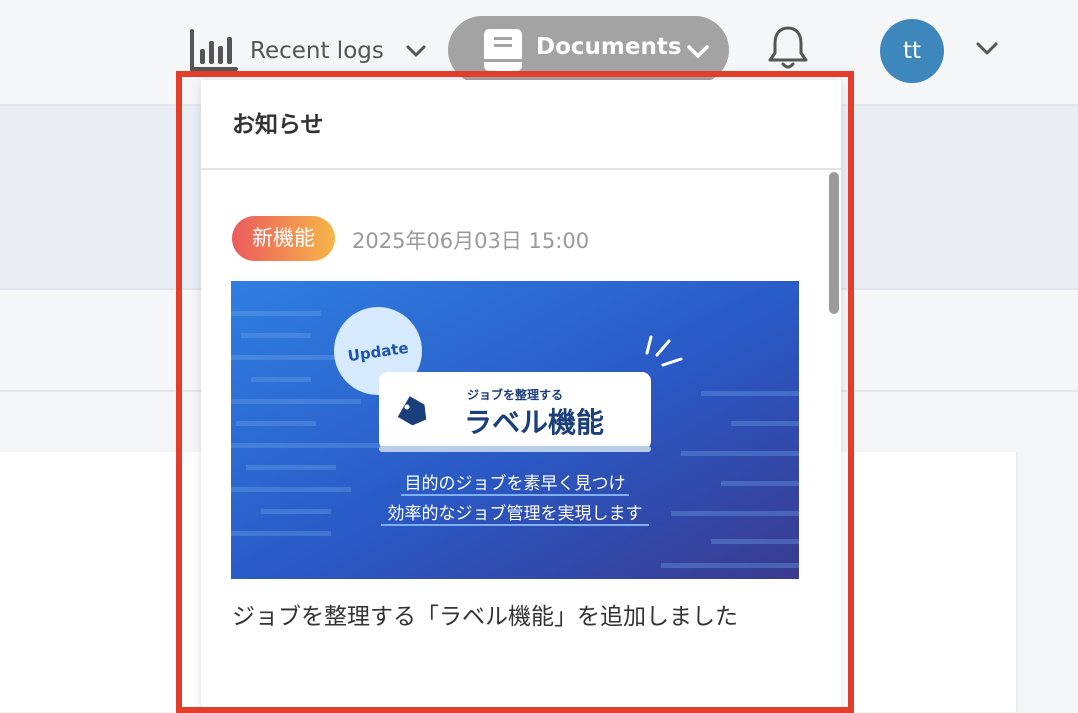 The image size is (1078, 713). What do you see at coordinates (912, 51) in the screenshot?
I see `user-avatar: tt` at bounding box center [912, 51].